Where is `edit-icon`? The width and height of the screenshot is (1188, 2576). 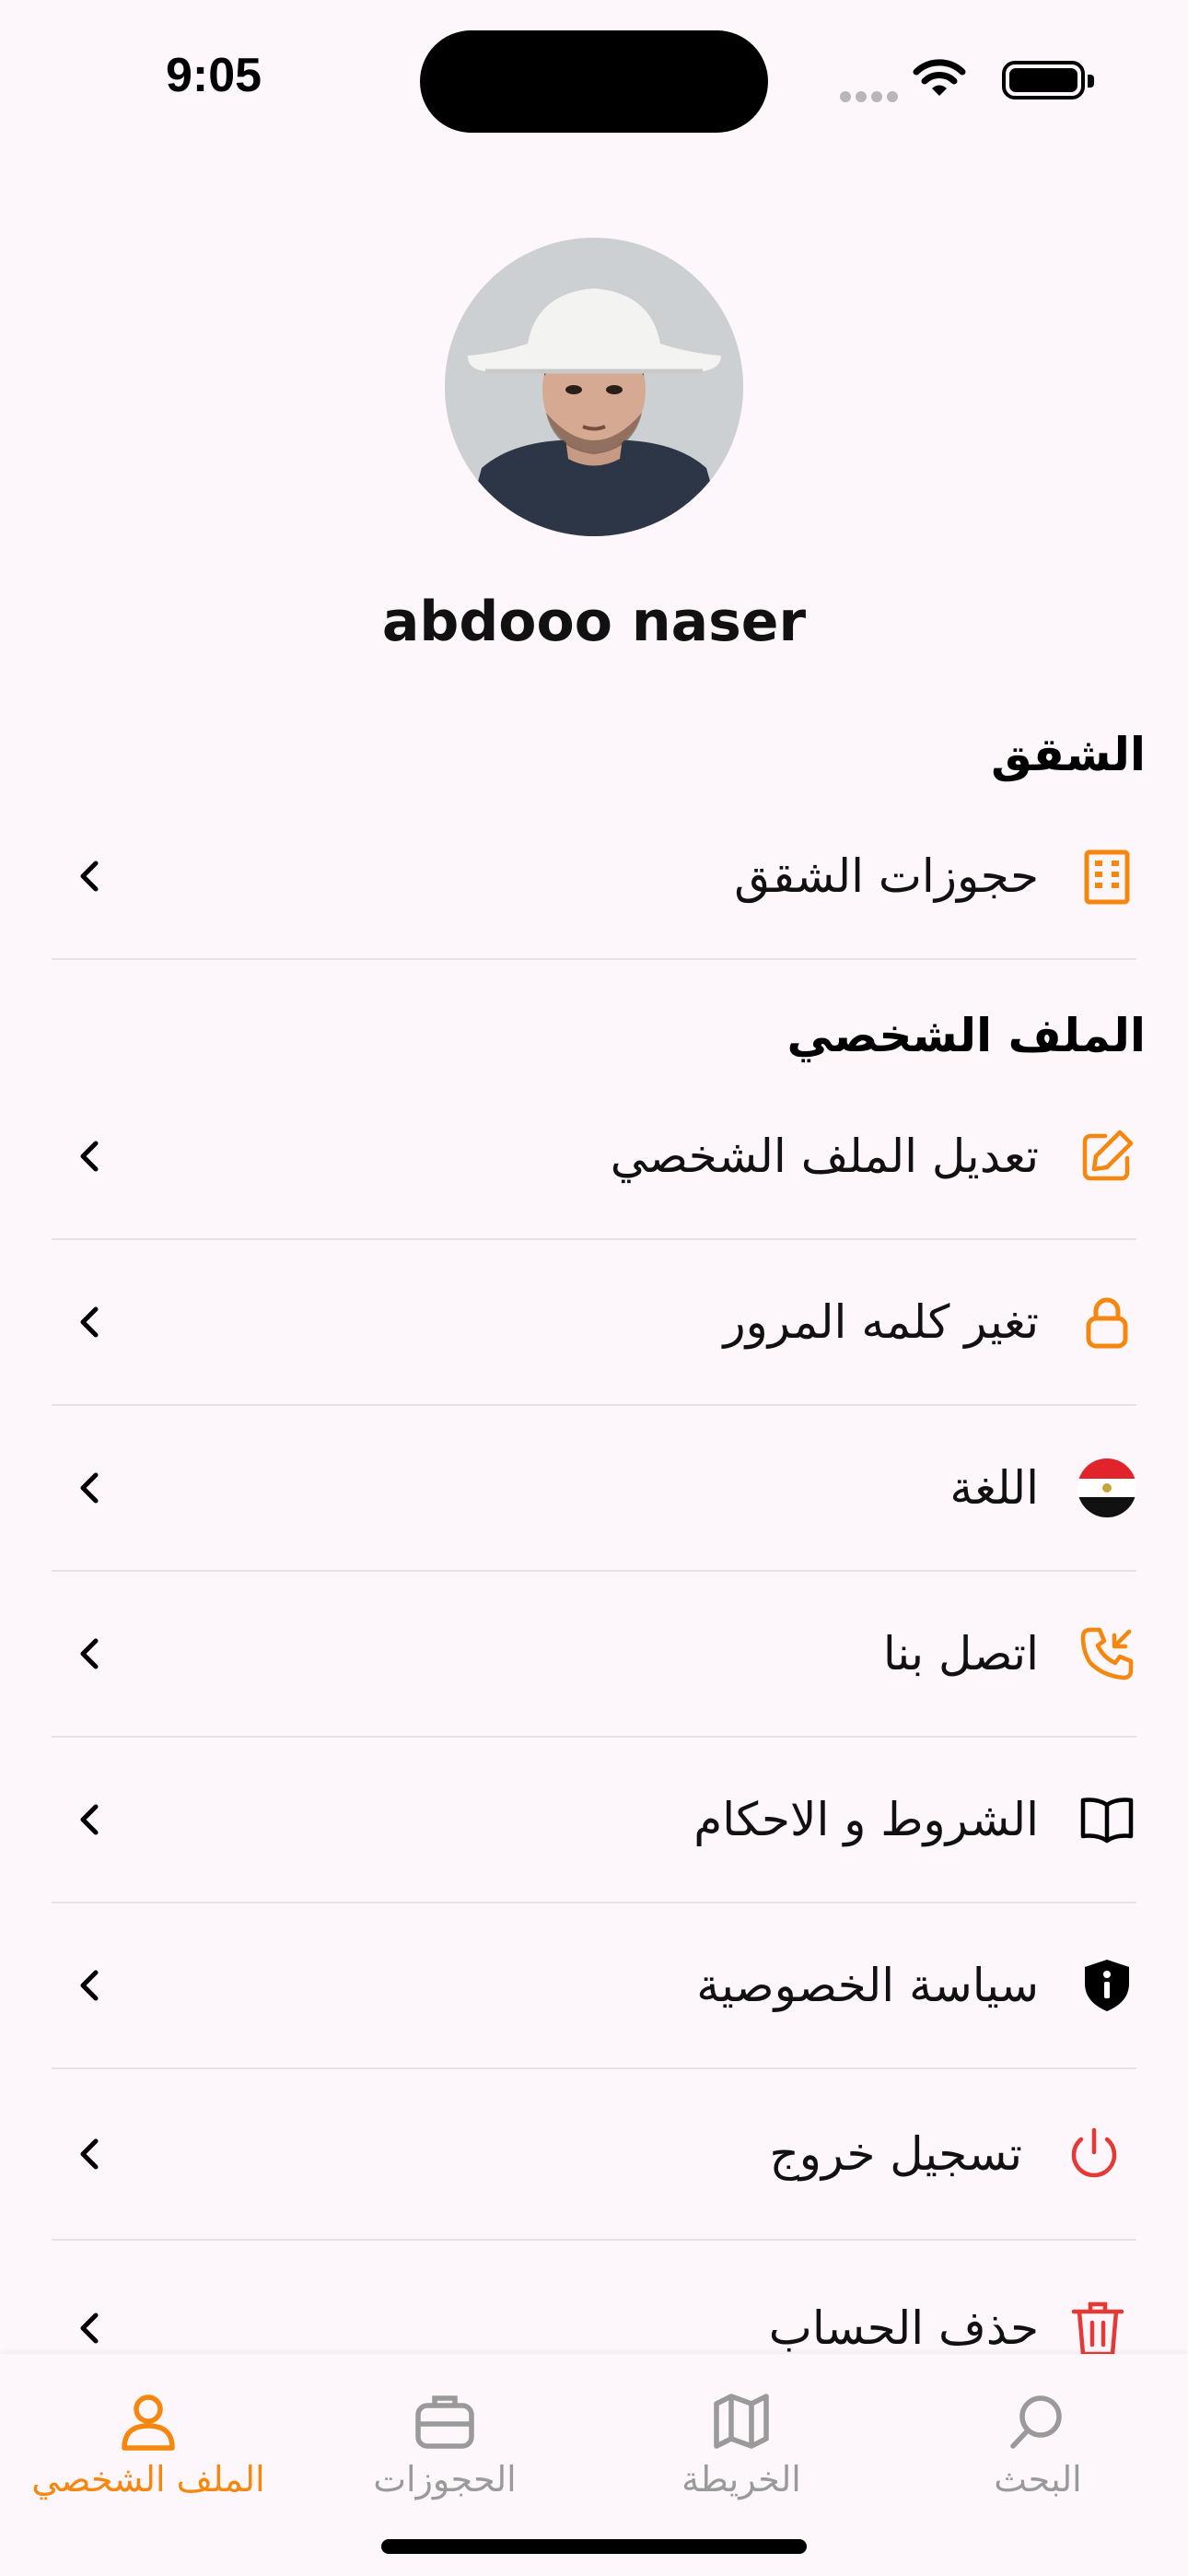
edit-icon is located at coordinates (1108, 1155).